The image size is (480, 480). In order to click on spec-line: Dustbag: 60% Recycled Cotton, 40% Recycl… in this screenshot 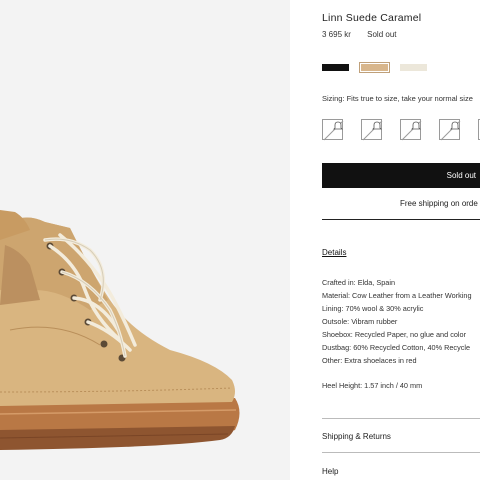, I will do `click(396, 347)`.